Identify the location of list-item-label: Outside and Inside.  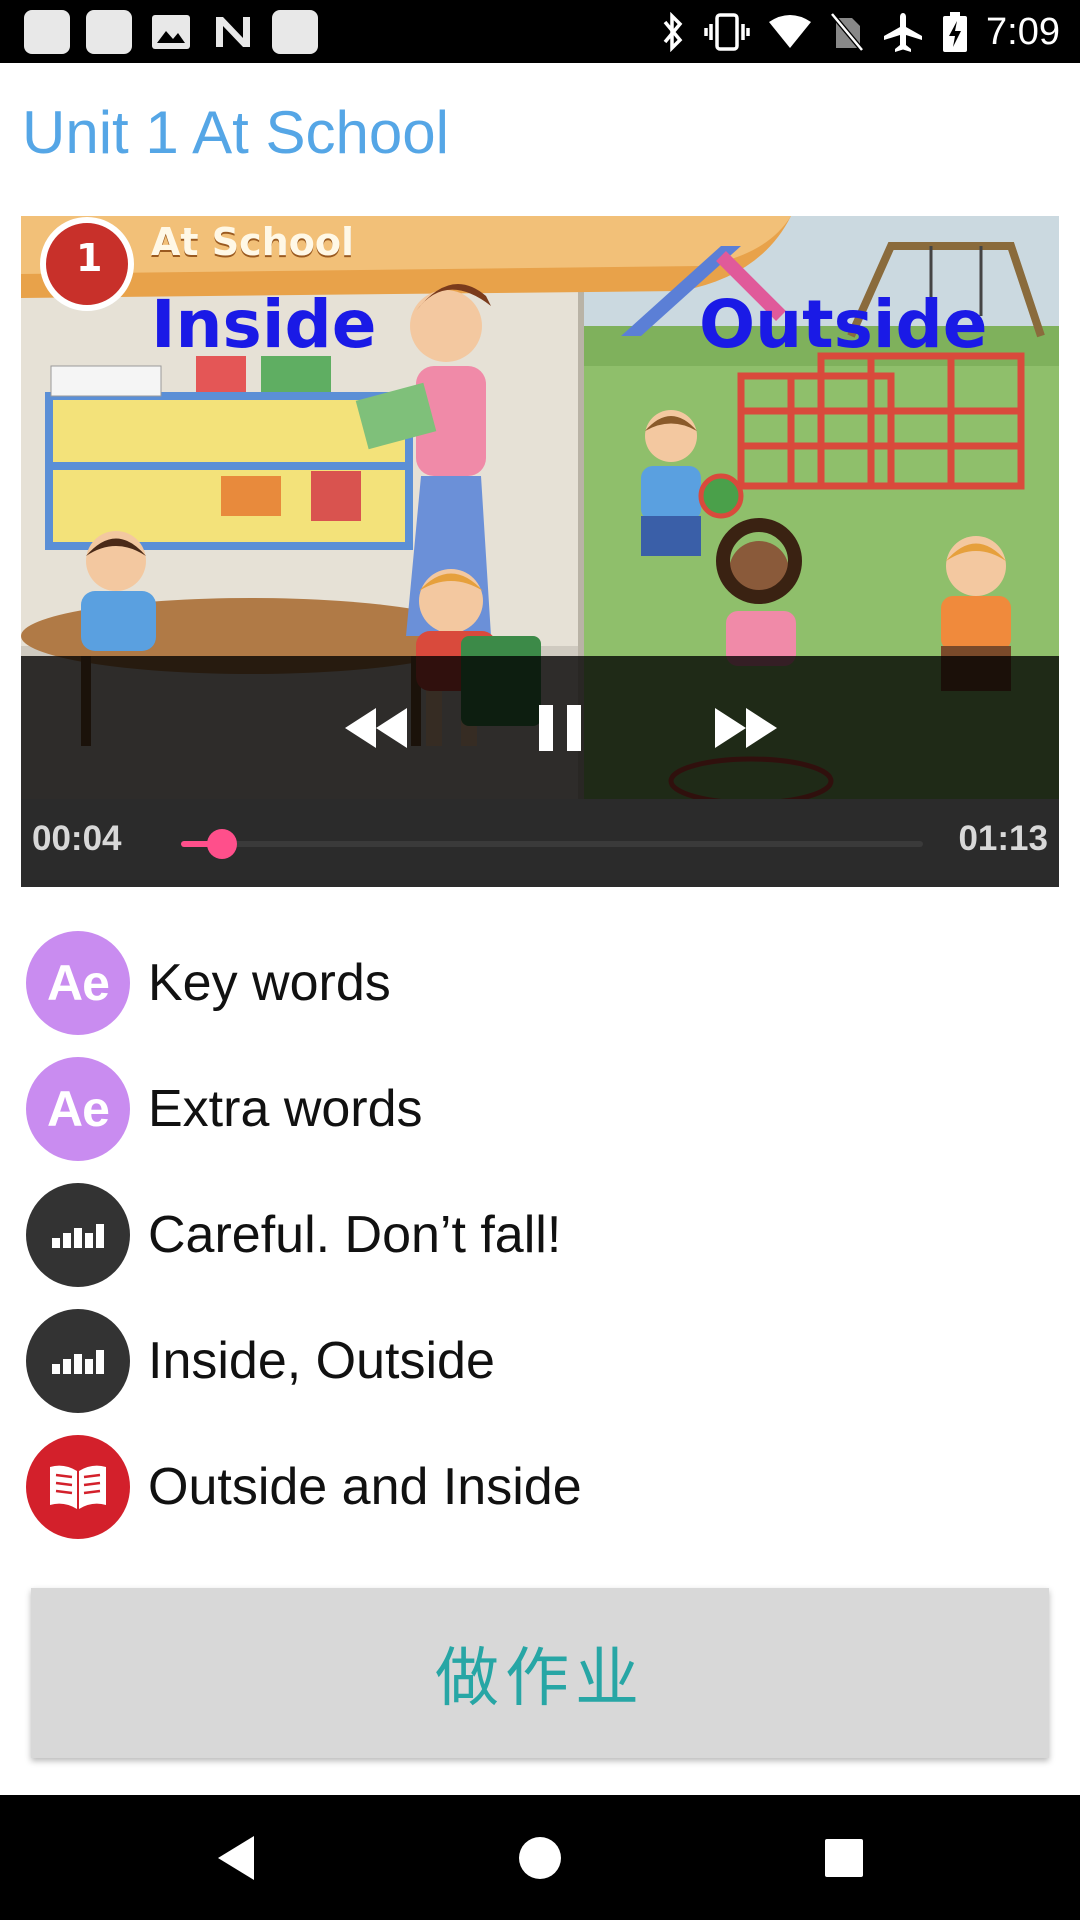
(365, 1487).